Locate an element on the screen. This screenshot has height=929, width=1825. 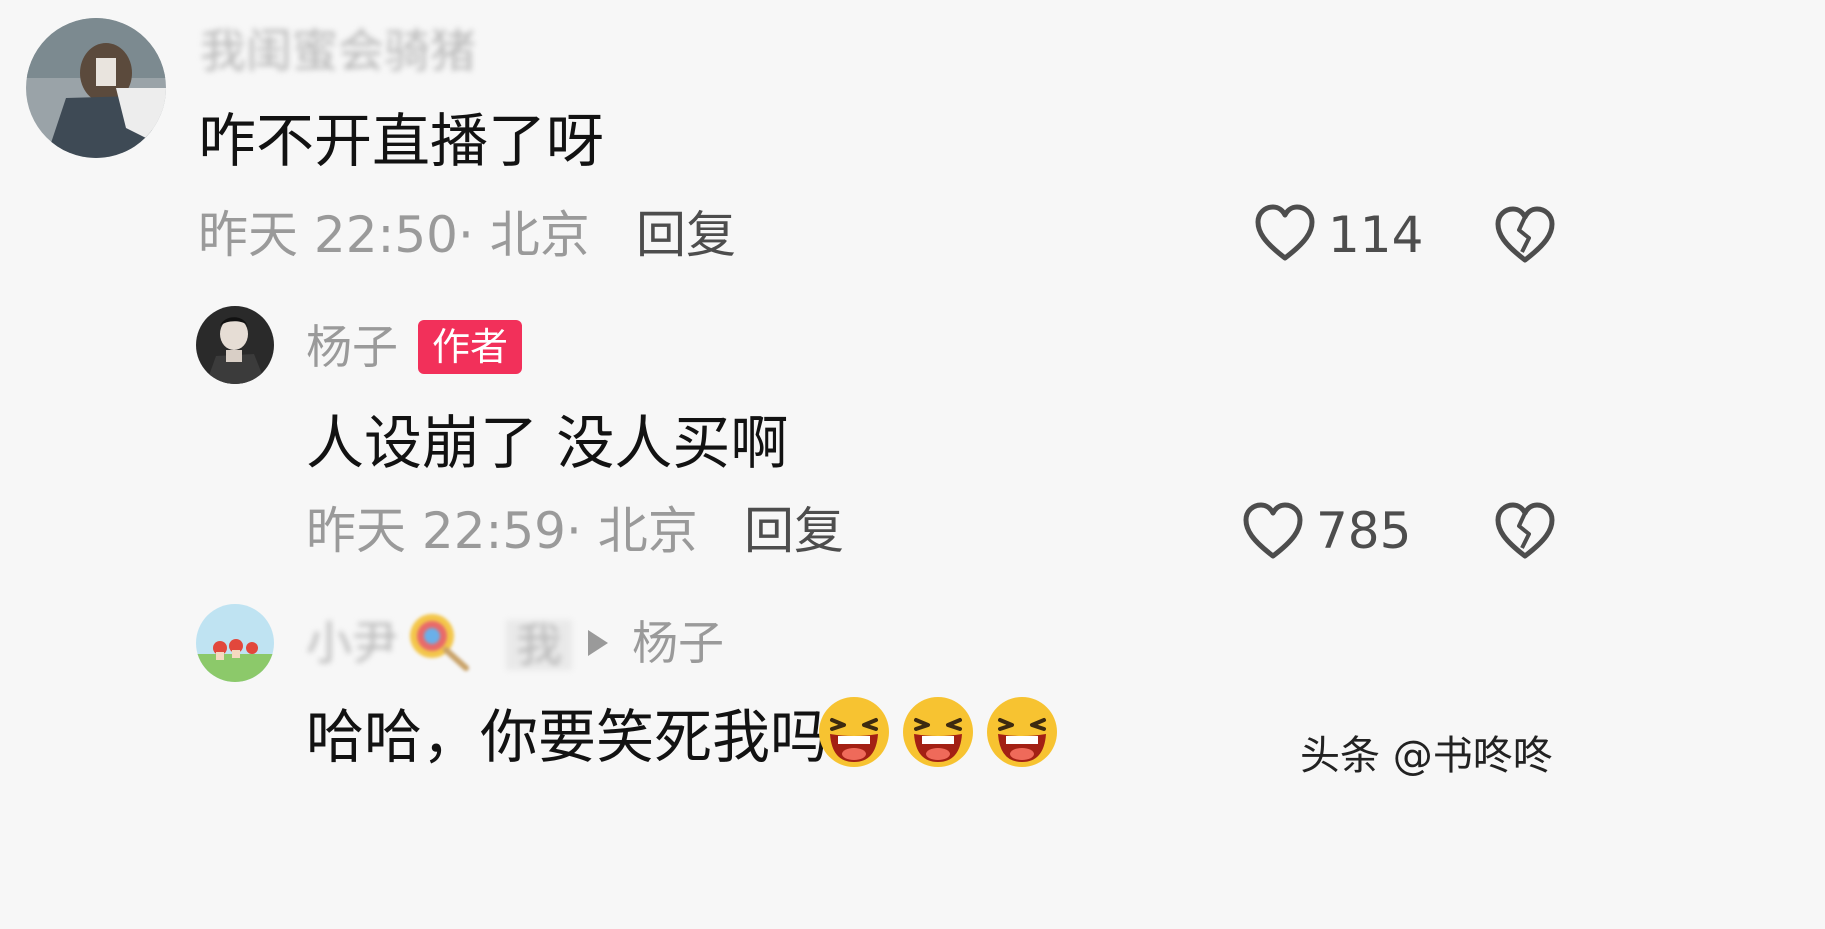
comment-username: 我闺蜜会骑猪 is located at coordinates (338, 51).